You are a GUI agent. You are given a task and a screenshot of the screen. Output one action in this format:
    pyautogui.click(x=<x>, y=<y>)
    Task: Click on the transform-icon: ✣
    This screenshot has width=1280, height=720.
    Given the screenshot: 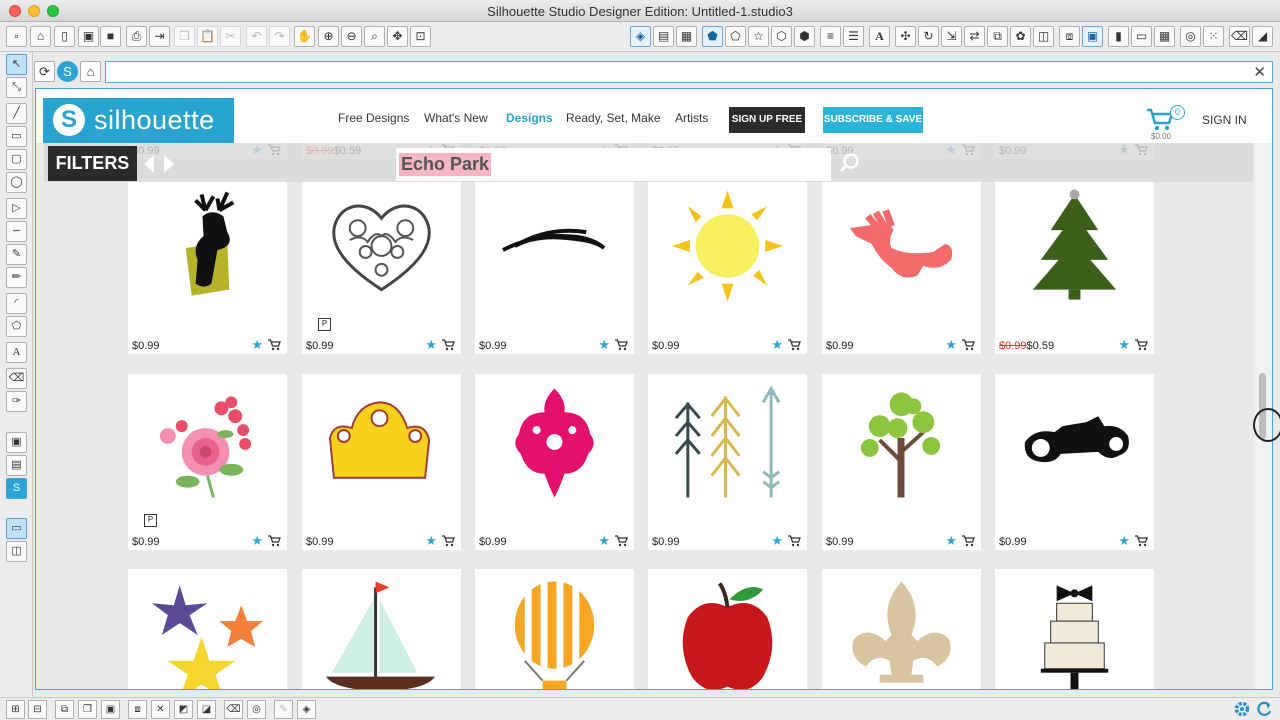 What is the action you would take?
    pyautogui.click(x=905, y=36)
    